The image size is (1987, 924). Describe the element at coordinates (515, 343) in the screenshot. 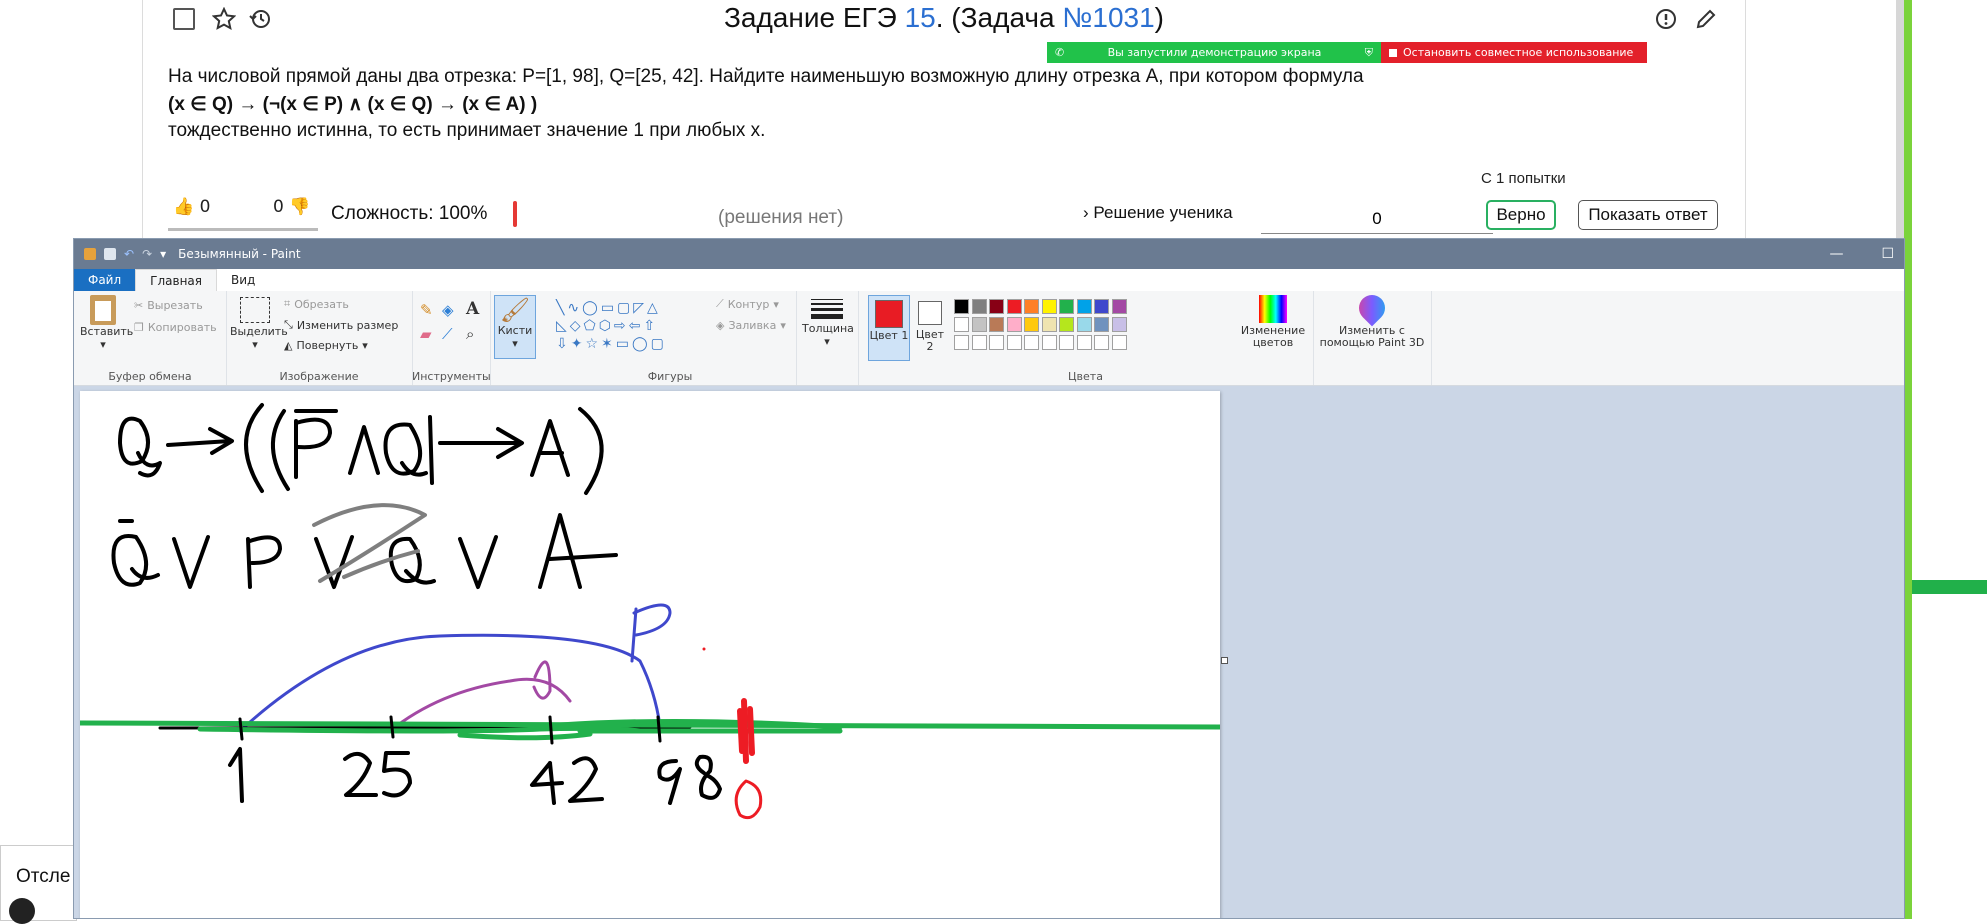

I see `brushes-dropdown-icon: ▾` at that location.